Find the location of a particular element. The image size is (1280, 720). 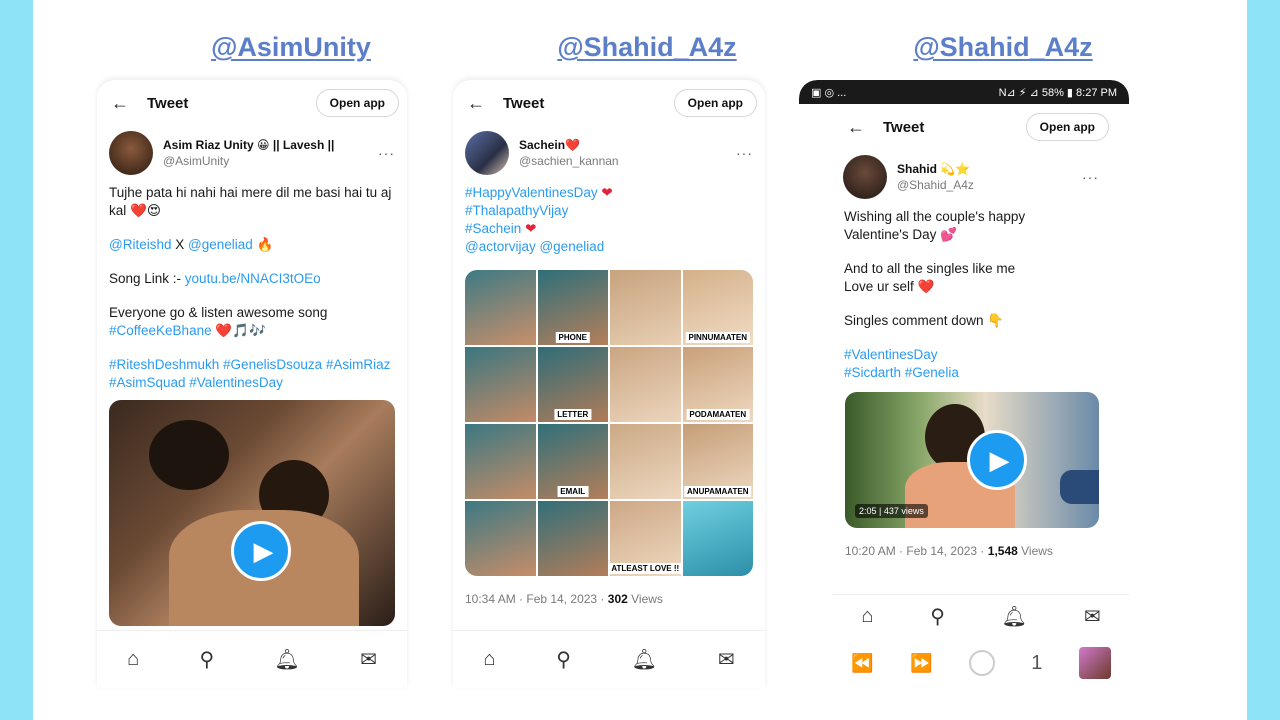

meme-cell: LETTER is located at coordinates (572, 384).